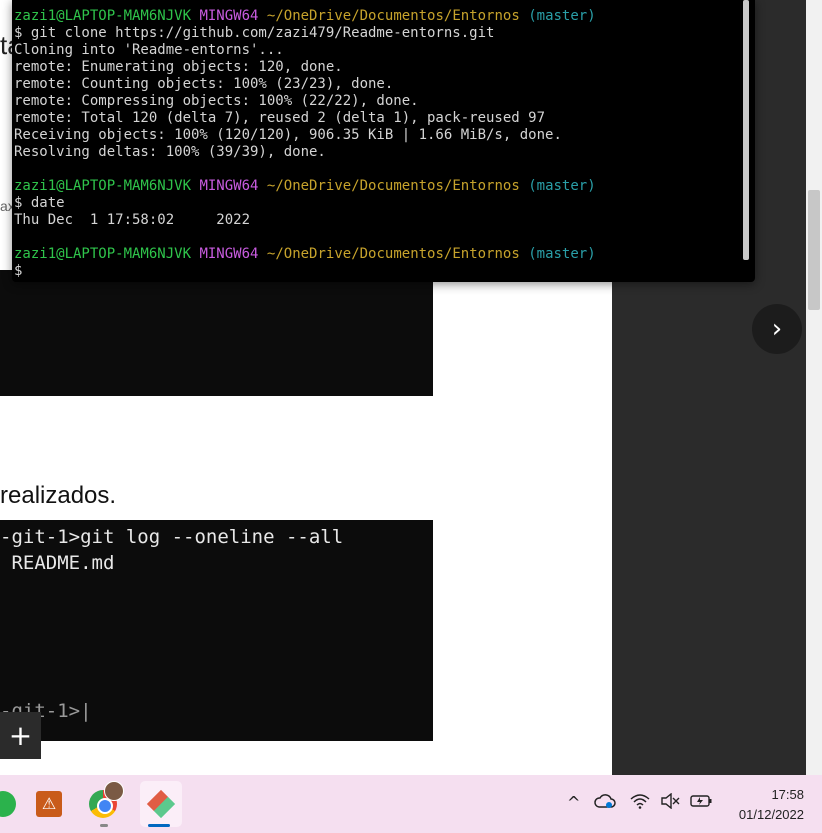 The height and width of the screenshot is (833, 822). What do you see at coordinates (178, 67) in the screenshot?
I see `terminal-output-line: remote: Enumerating objects: 120, done.` at bounding box center [178, 67].